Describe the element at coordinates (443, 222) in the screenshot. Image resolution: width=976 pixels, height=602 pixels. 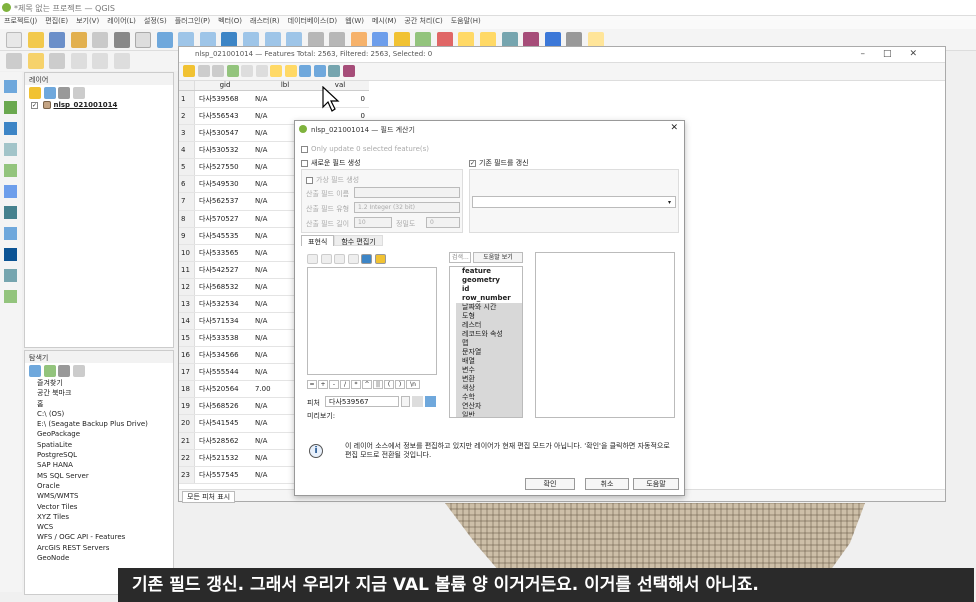
I see `precision-spinbox: 0` at that location.